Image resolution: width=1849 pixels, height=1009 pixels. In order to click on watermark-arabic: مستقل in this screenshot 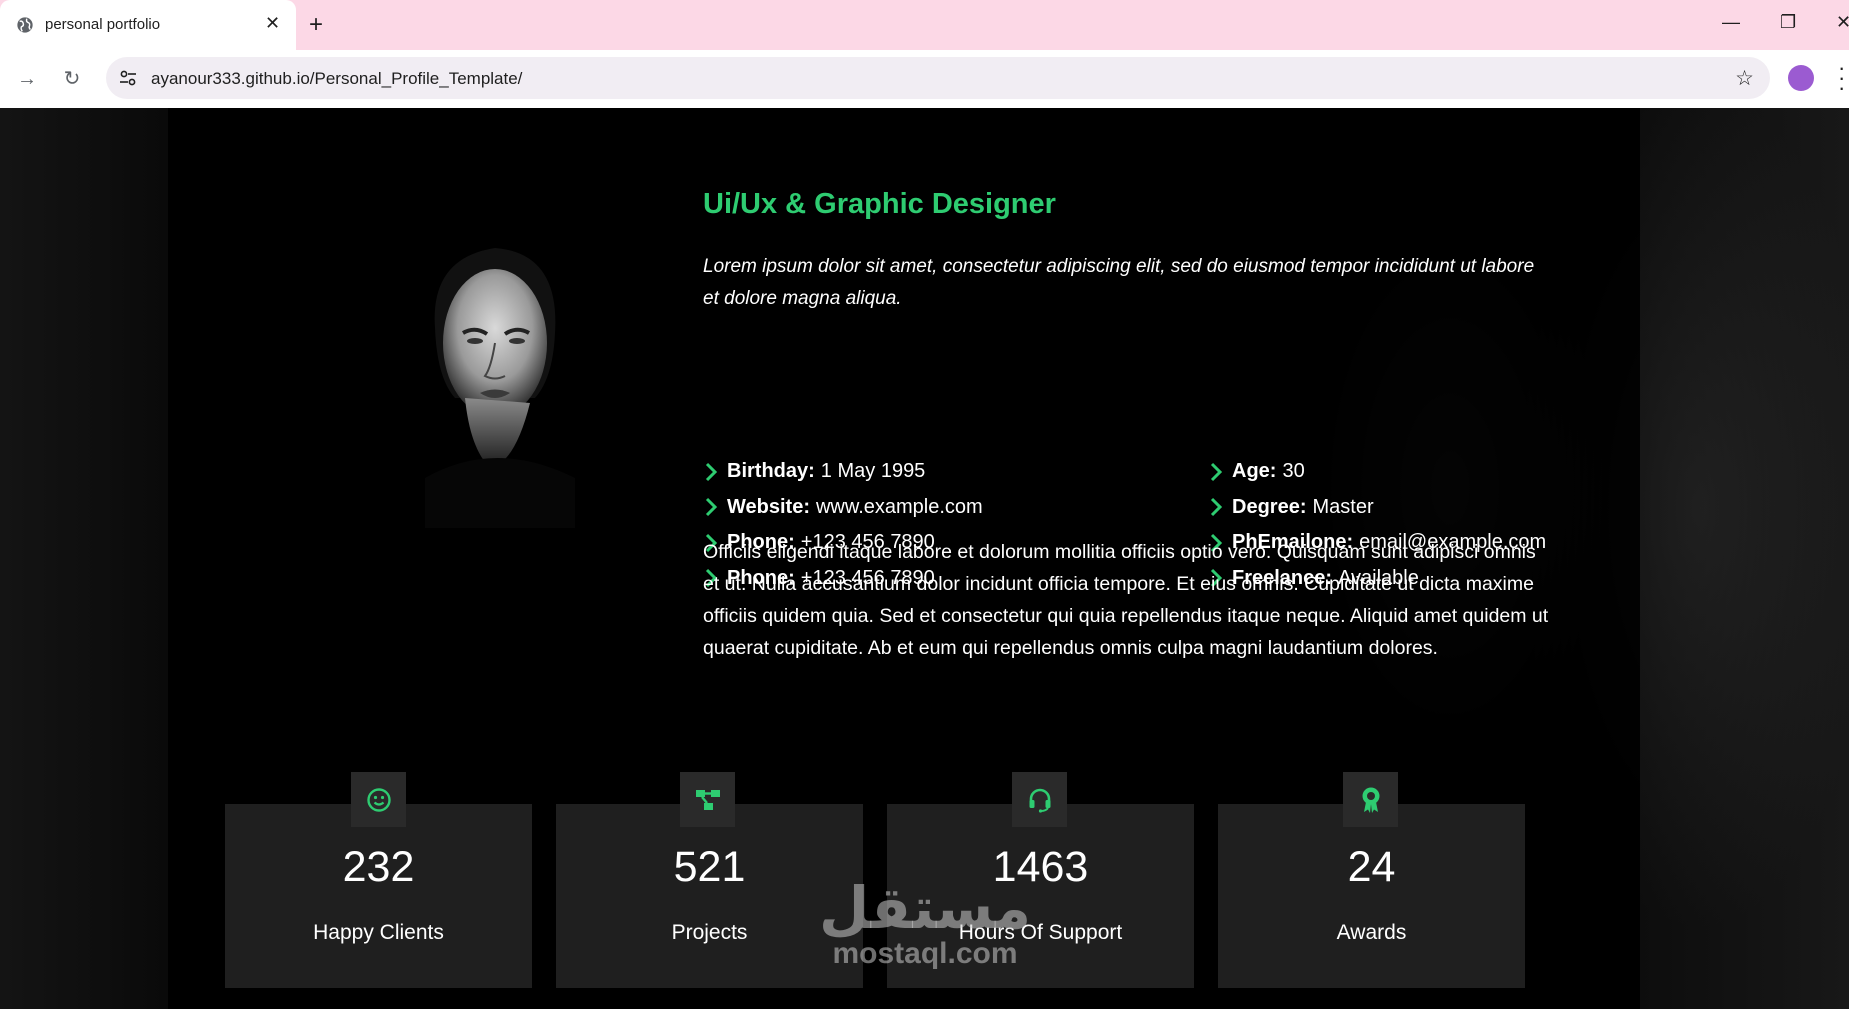, I will do `click(925, 908)`.